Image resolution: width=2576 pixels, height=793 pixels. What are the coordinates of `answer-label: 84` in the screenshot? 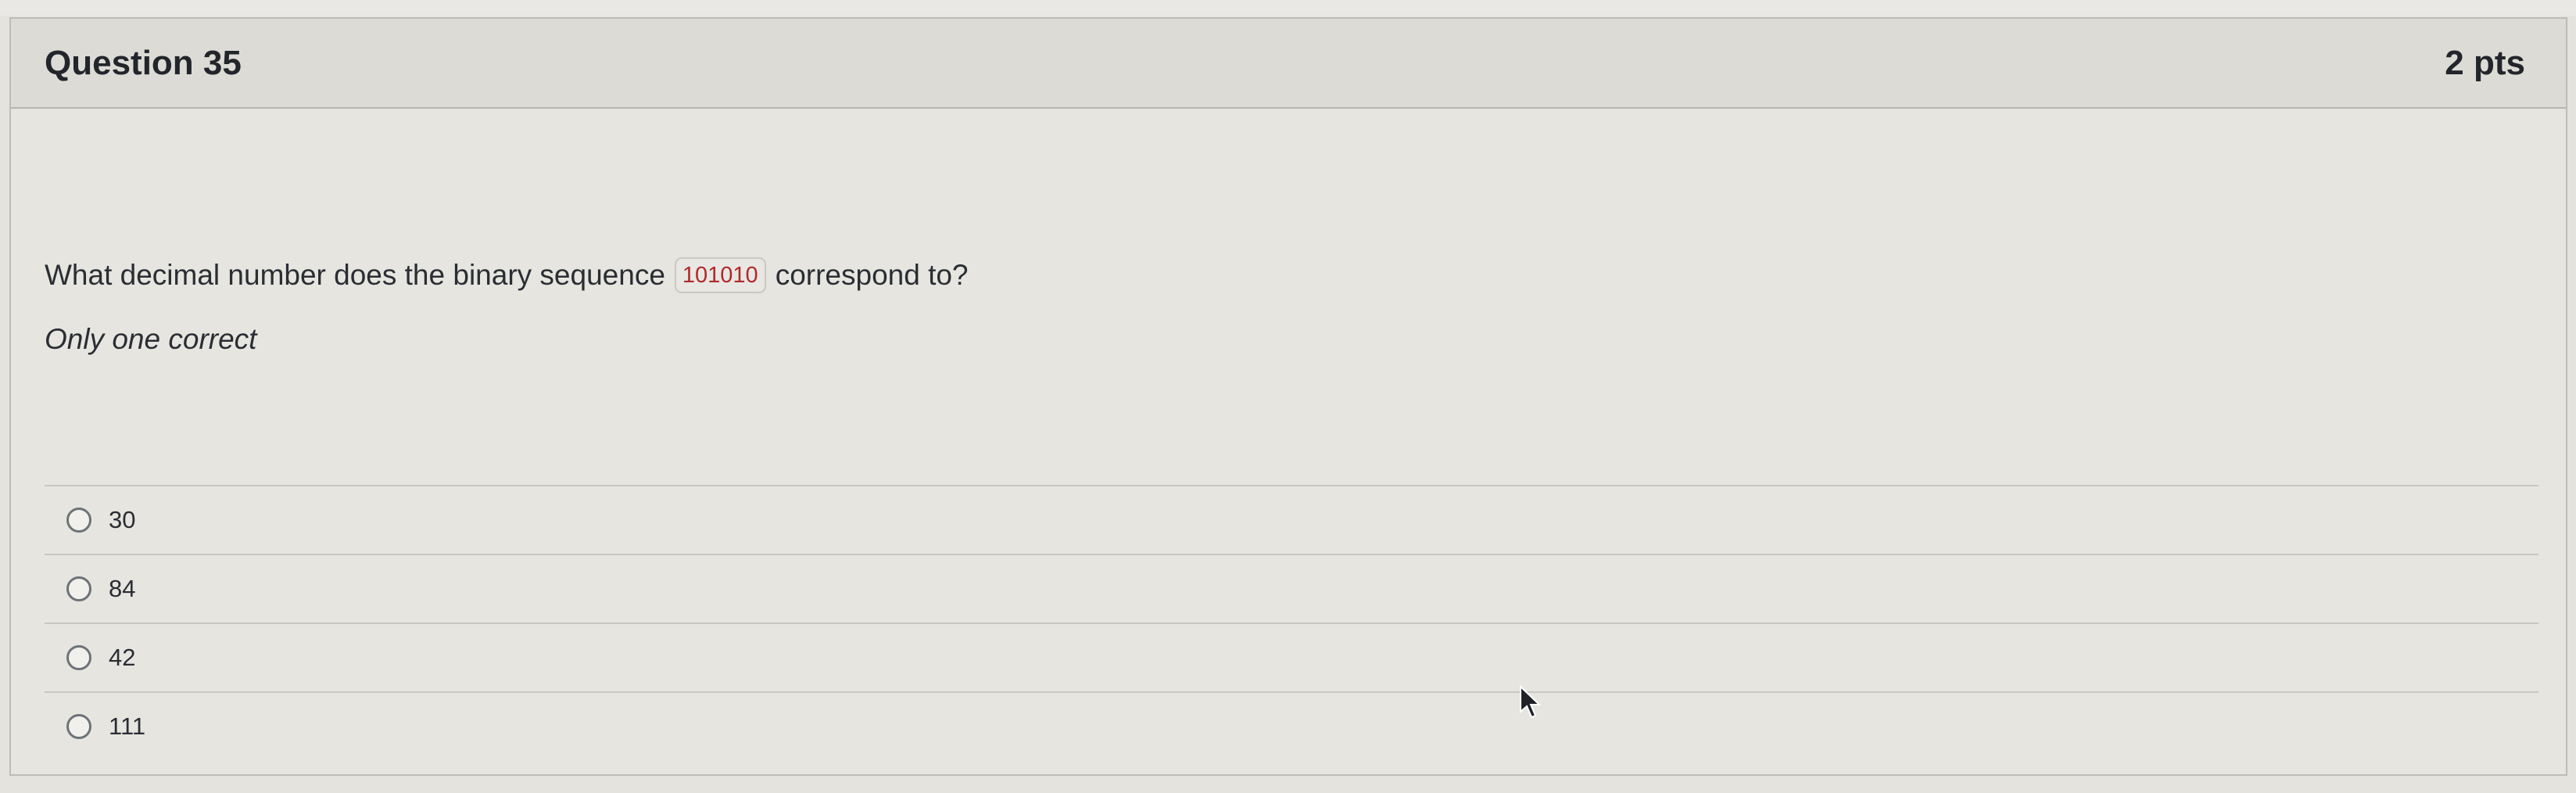 It's located at (122, 589).